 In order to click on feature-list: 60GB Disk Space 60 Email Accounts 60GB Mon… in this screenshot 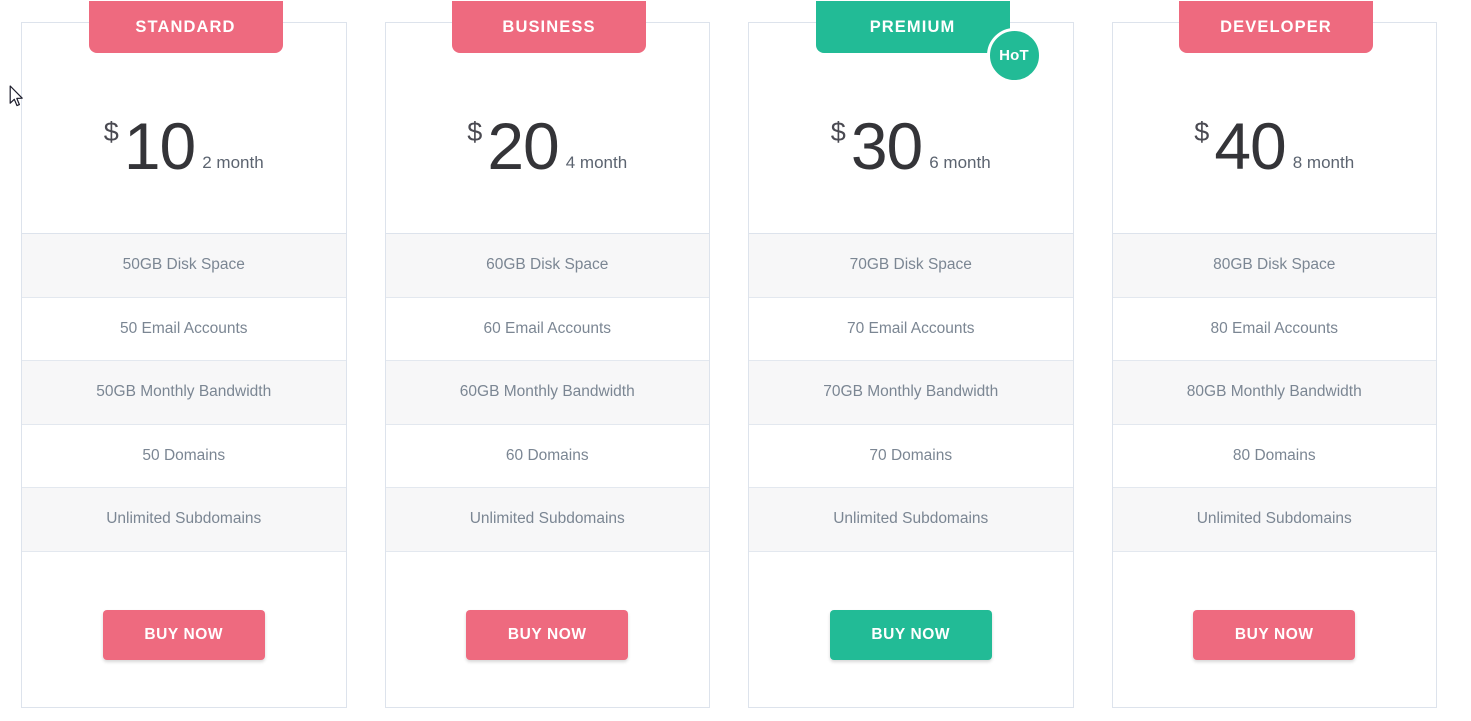, I will do `click(547, 393)`.